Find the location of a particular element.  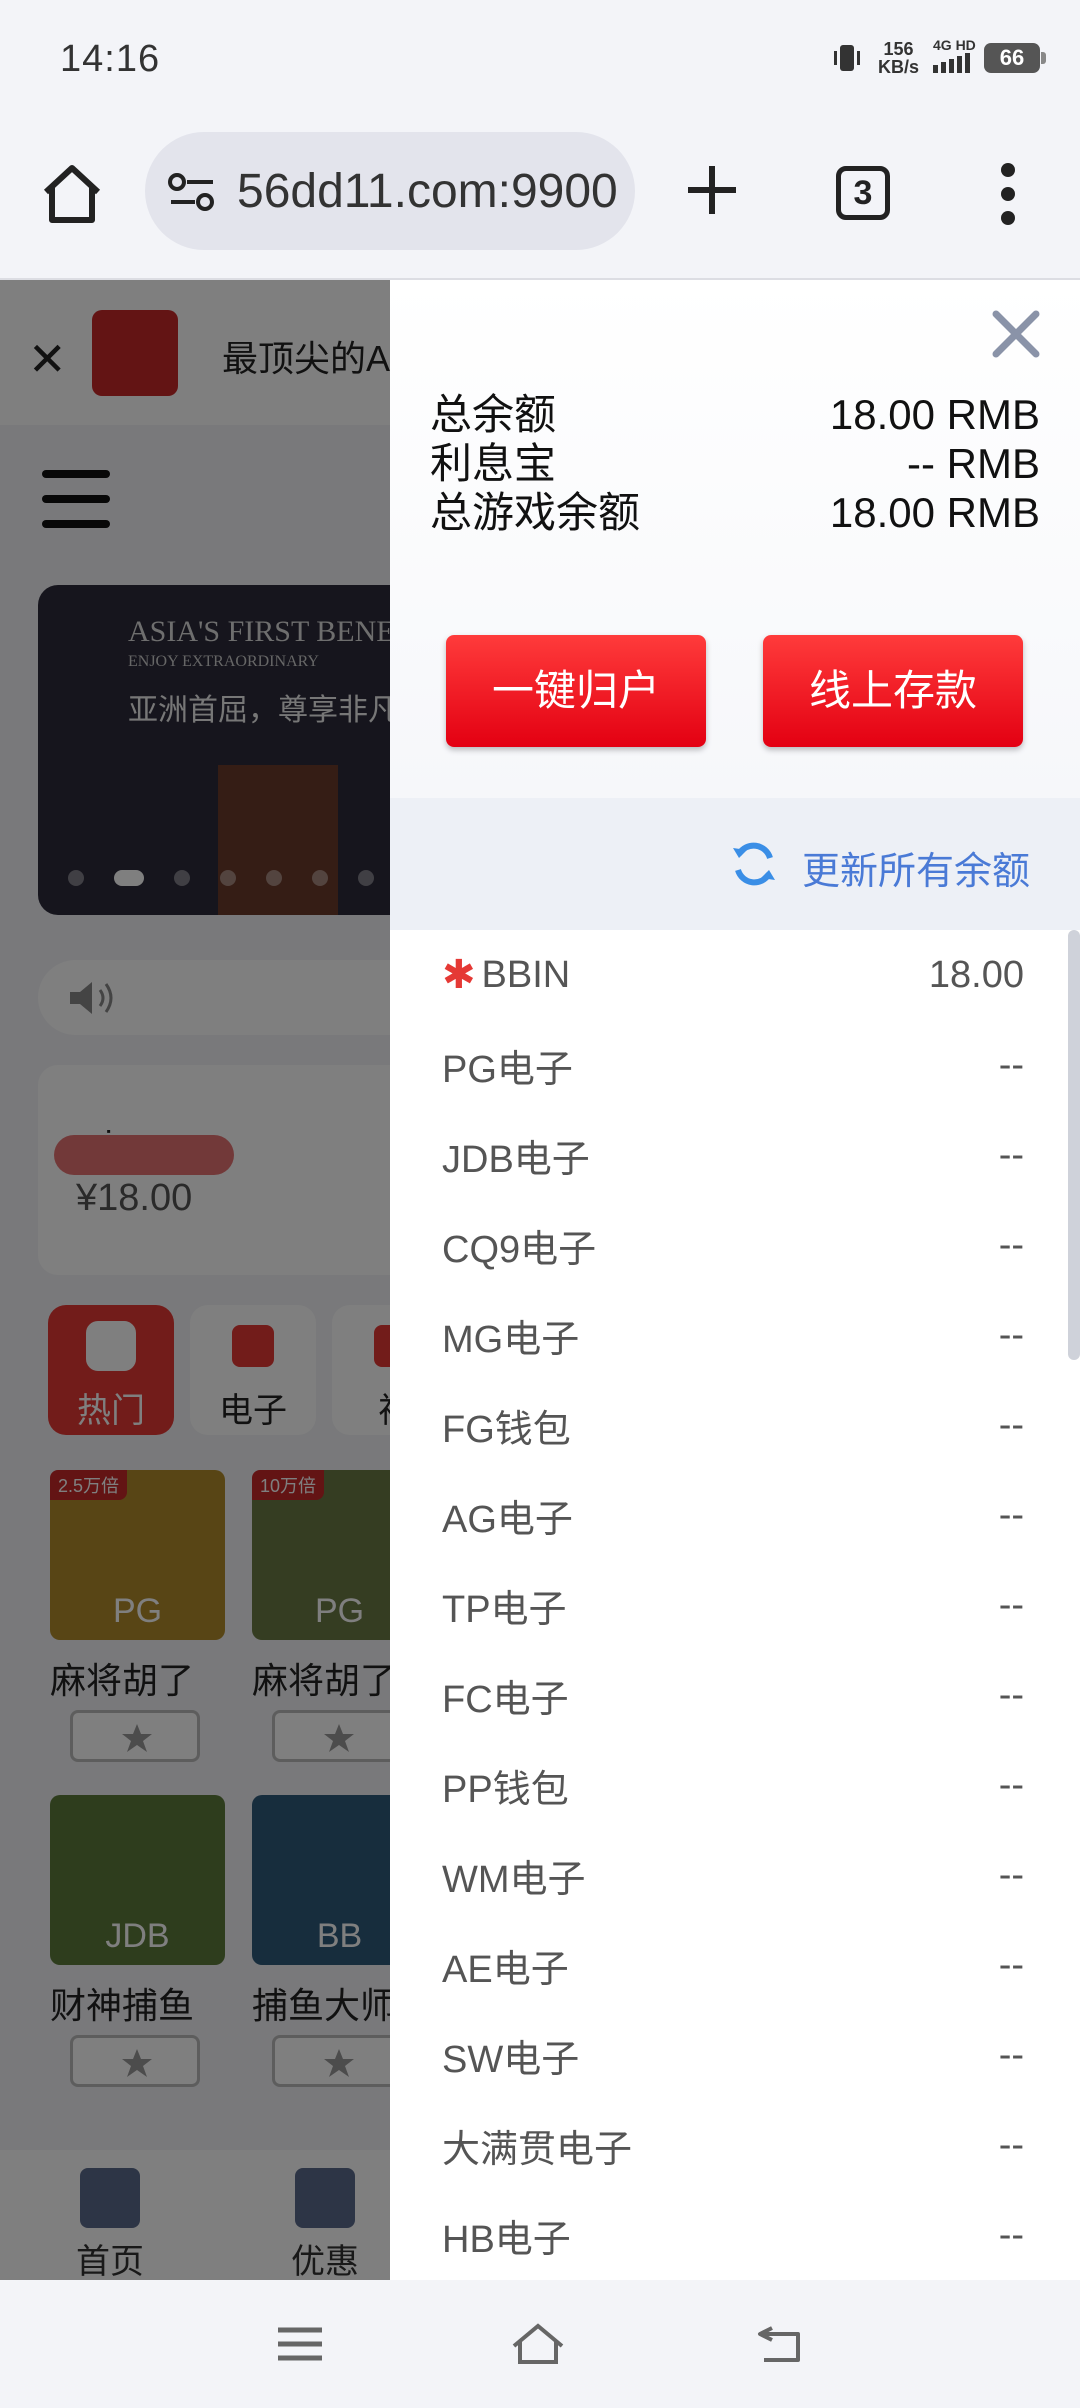

wallet-row: WM电子 -- is located at coordinates (733, 1875).